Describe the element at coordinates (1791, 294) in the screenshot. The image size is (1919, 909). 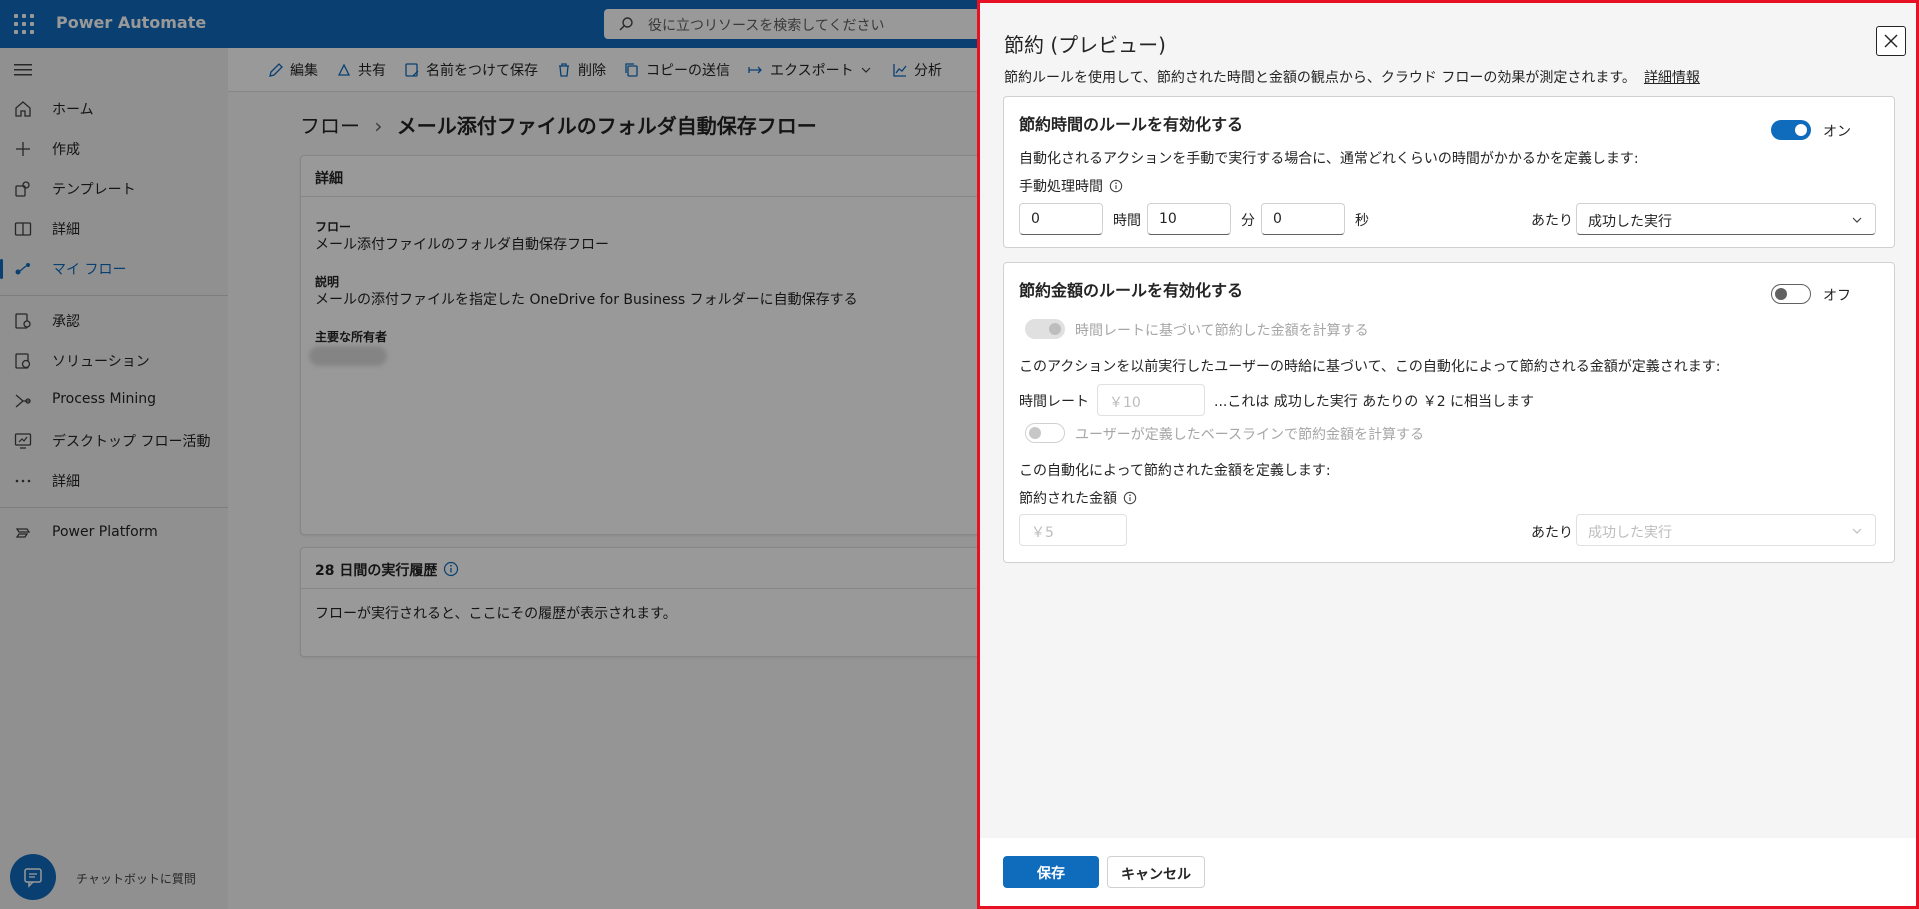
I see `money-rule-toggle` at that location.